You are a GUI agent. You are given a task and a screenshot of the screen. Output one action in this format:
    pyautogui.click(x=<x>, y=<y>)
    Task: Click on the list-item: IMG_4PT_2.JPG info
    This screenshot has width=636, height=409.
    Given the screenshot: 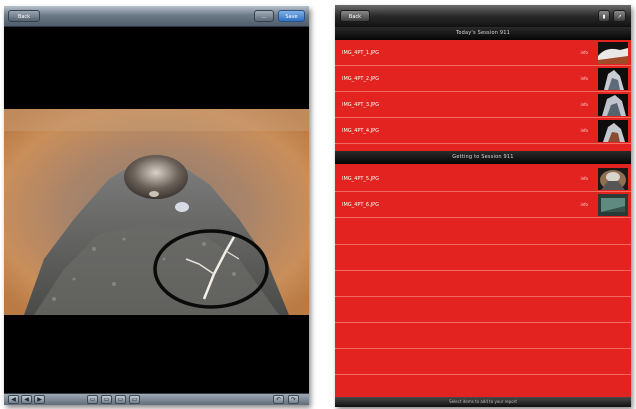 What is the action you would take?
    pyautogui.click(x=483, y=79)
    